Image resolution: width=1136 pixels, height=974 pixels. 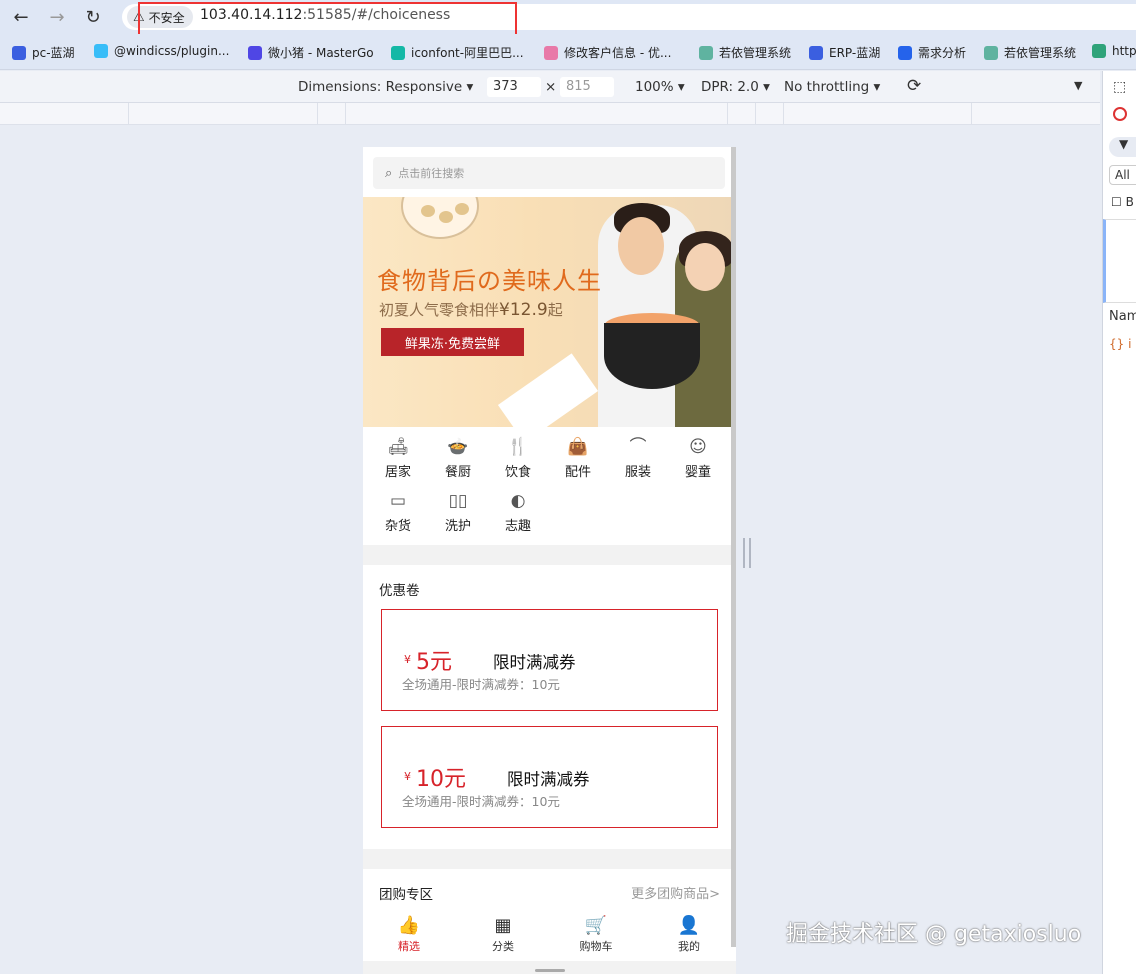 I want to click on category-label: 饮食, so click(x=517, y=472).